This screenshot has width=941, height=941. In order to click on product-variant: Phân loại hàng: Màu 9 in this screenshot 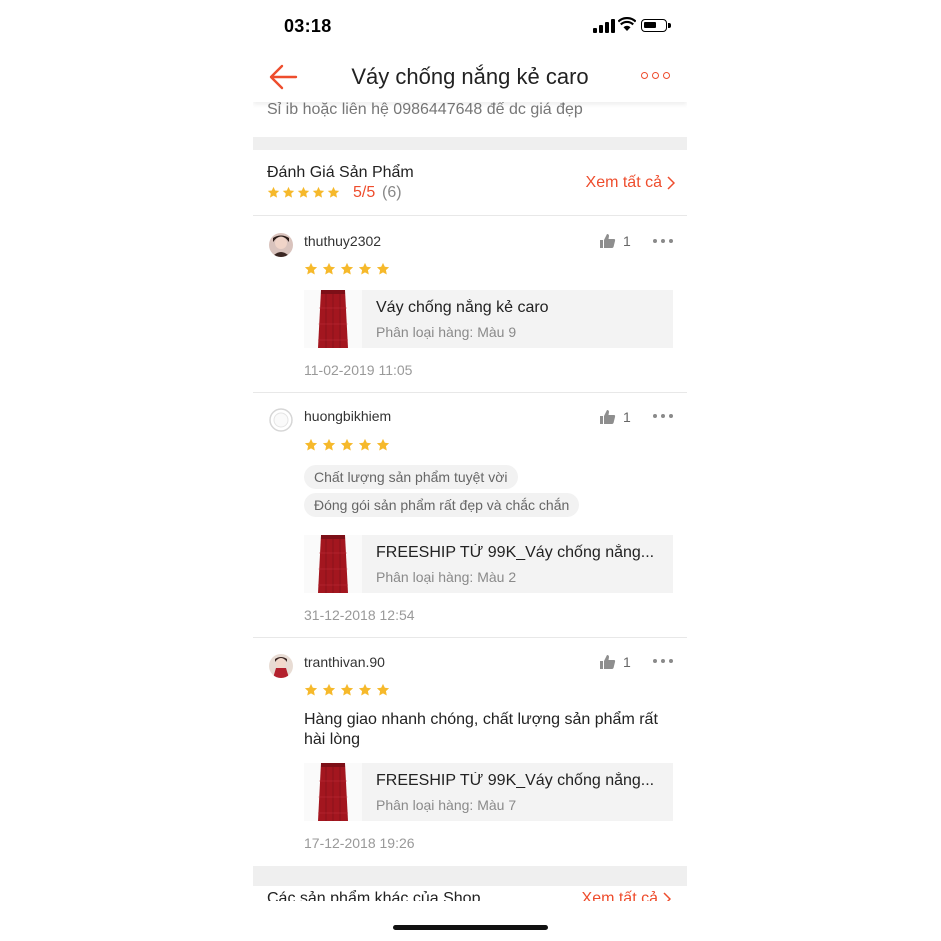, I will do `click(446, 332)`.